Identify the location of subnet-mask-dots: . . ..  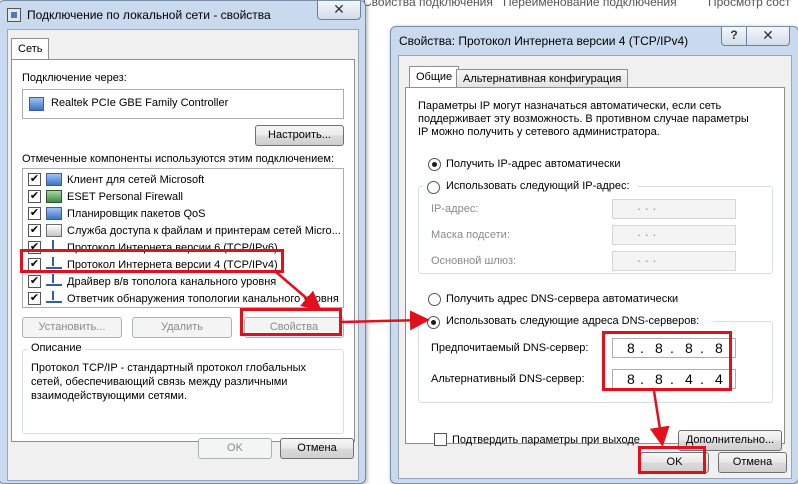
(647, 231).